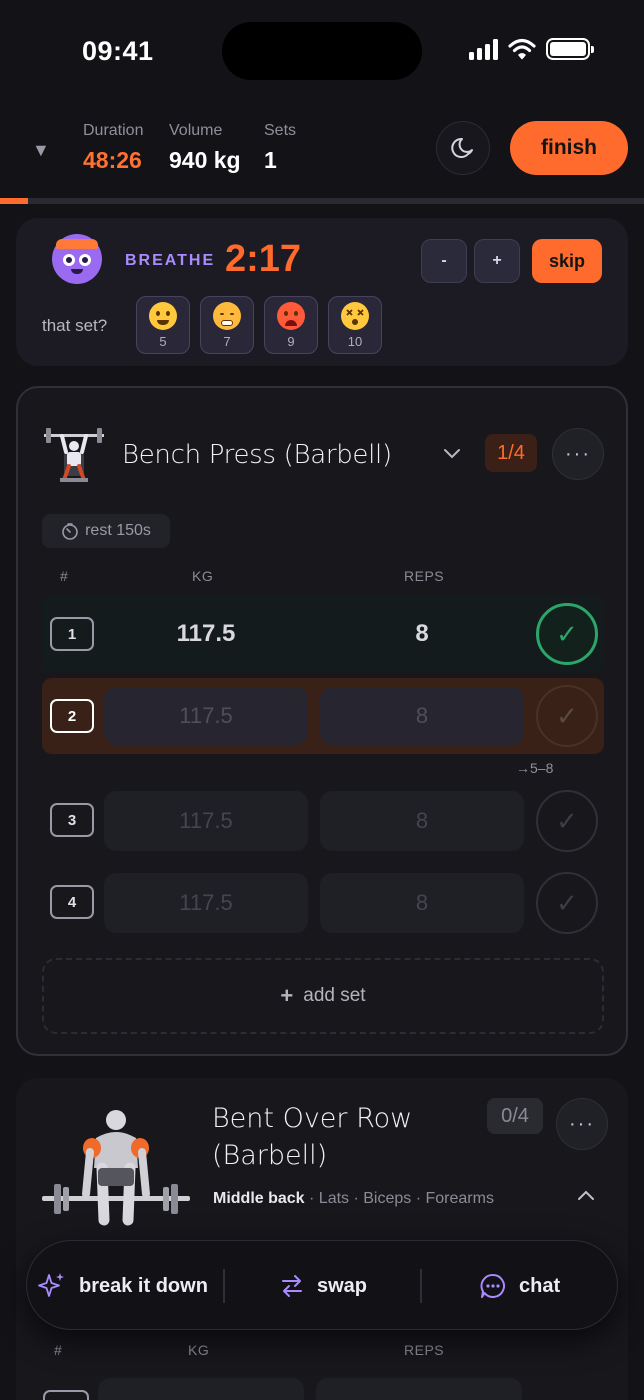 This screenshot has width=644, height=1400. I want to click on set-number: 4, so click(72, 902).